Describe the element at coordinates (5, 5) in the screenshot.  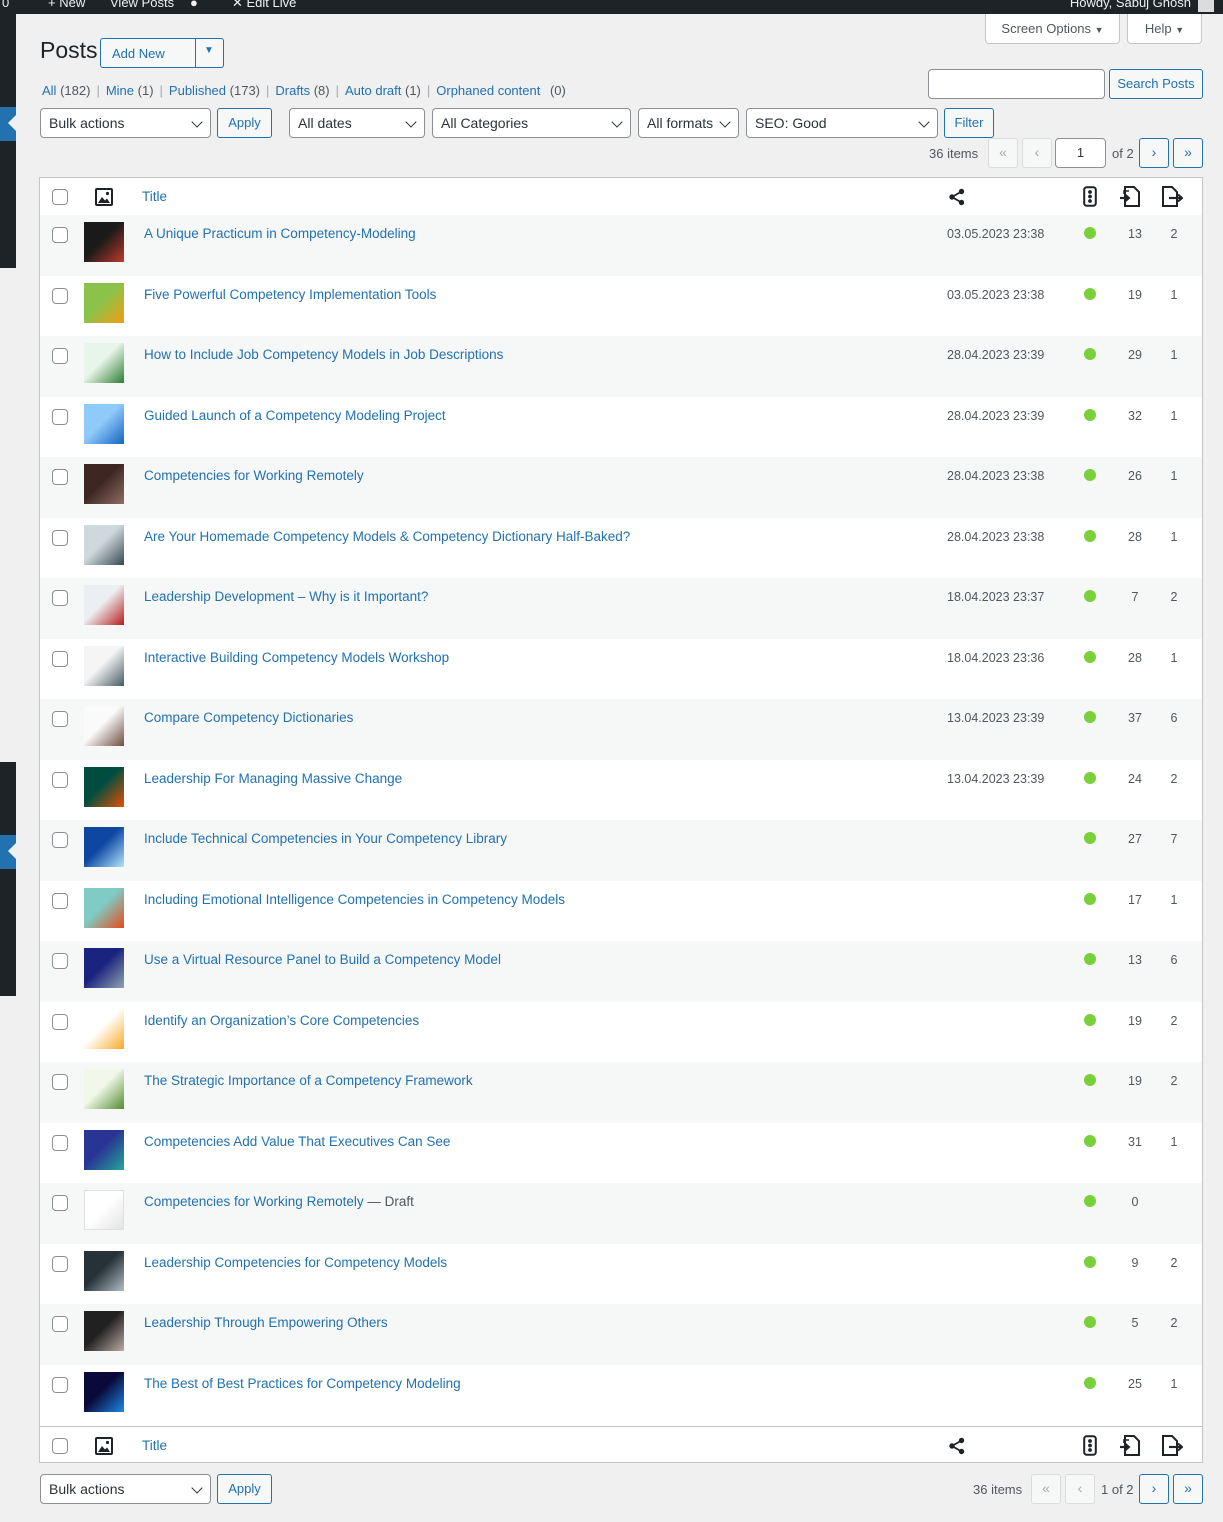
I see `comments-count: 0` at that location.